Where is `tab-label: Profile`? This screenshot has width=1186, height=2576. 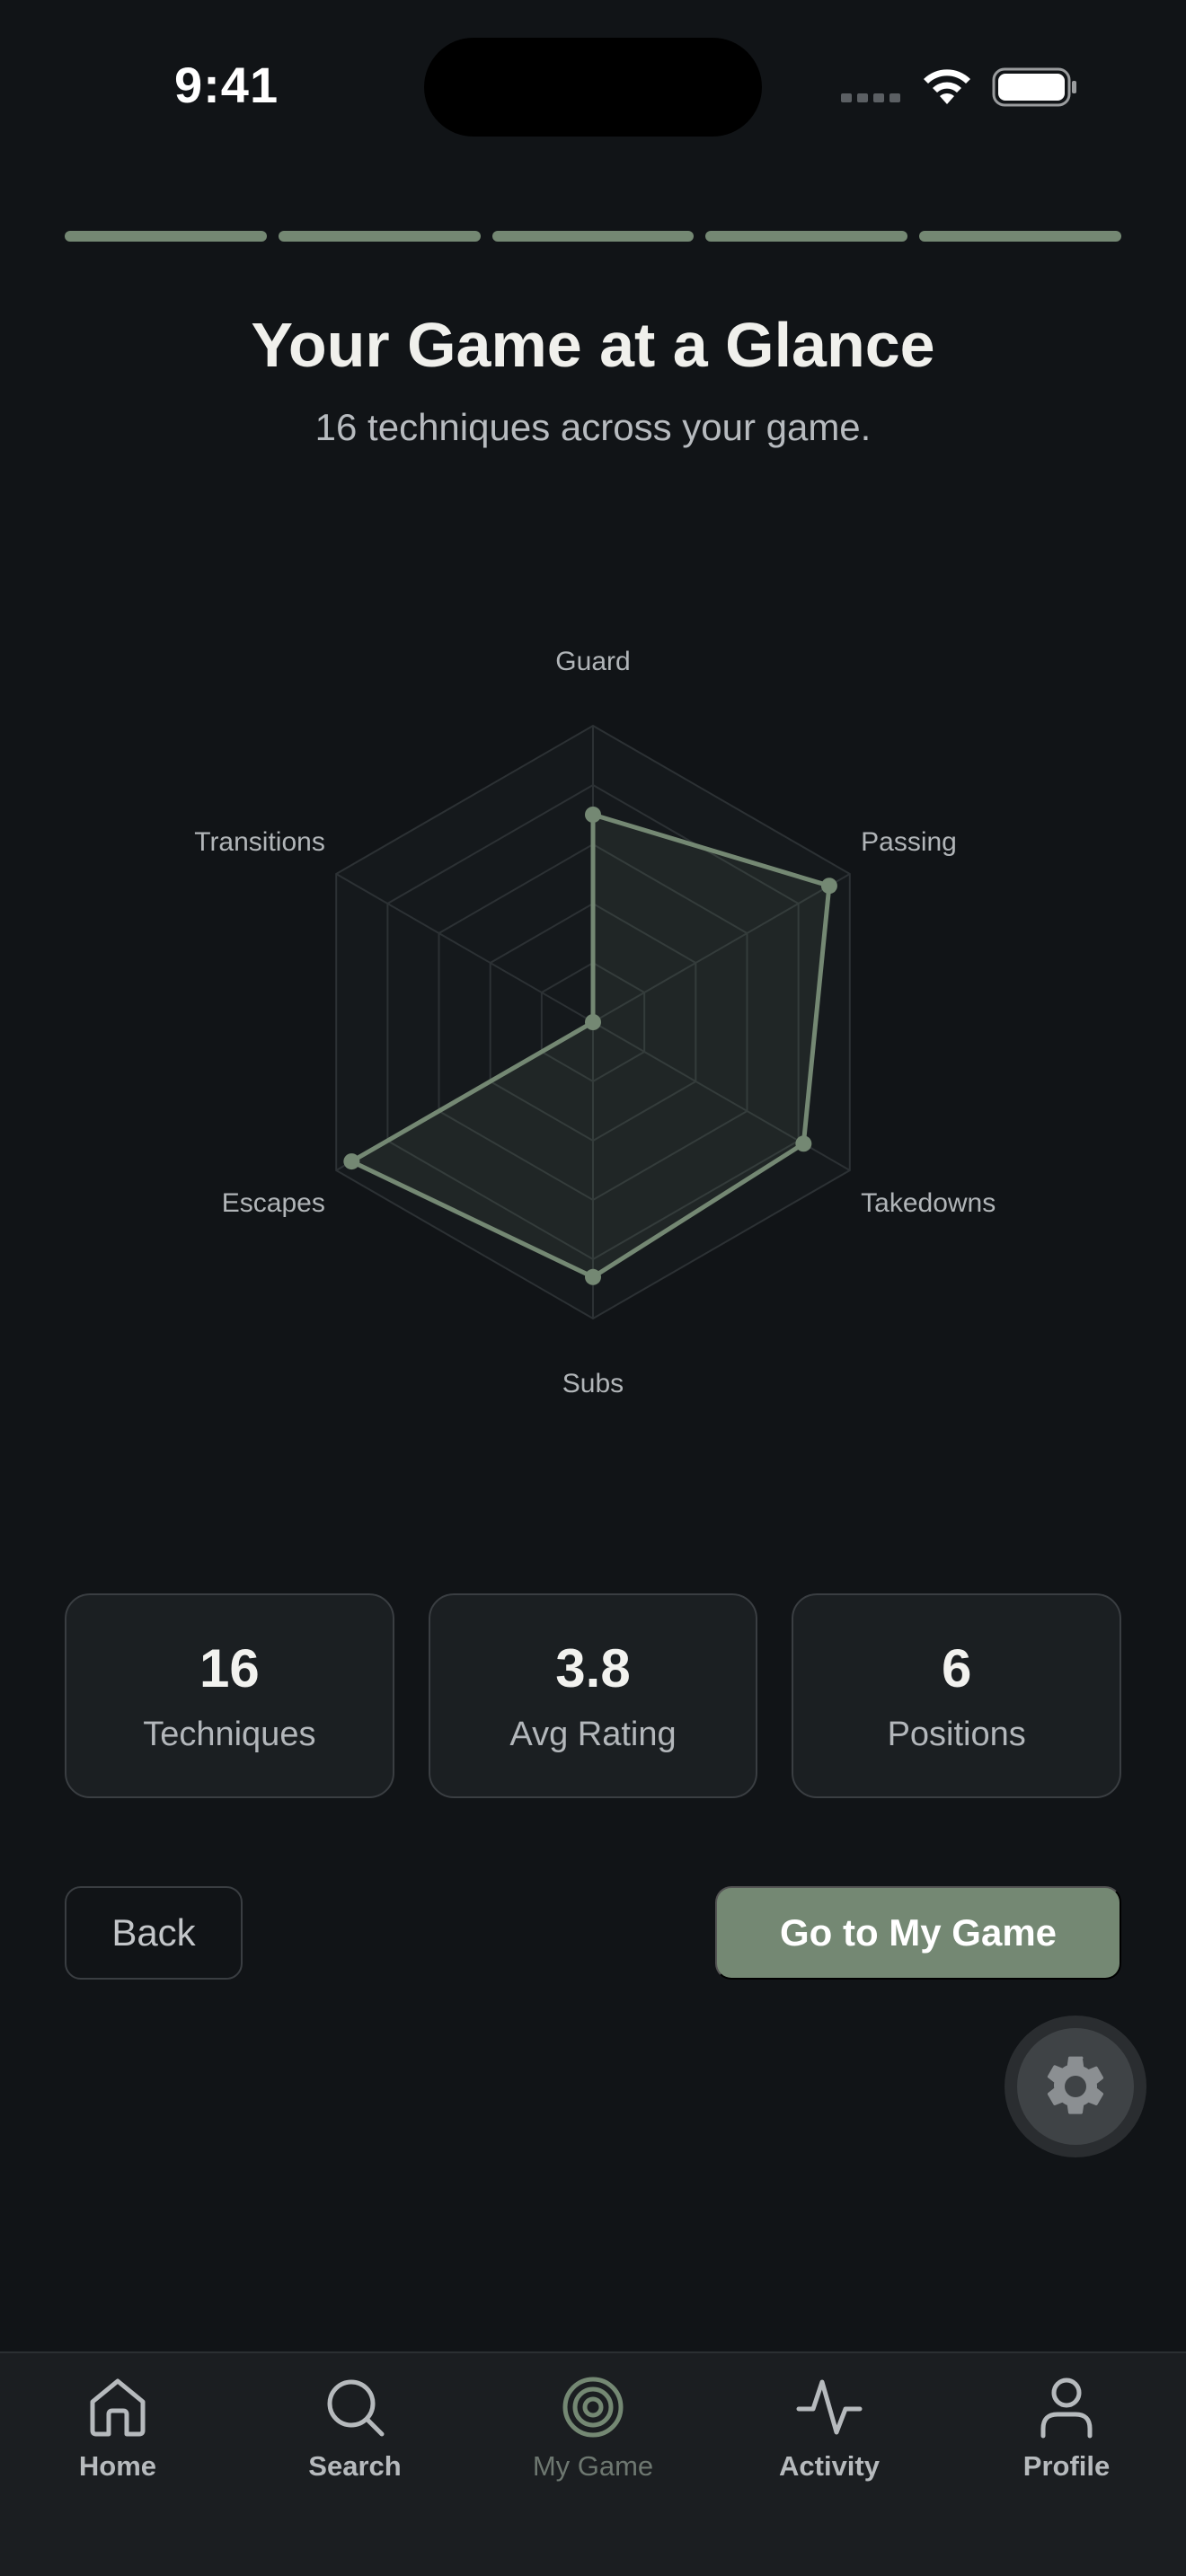
tab-label: Profile is located at coordinates (1066, 2466).